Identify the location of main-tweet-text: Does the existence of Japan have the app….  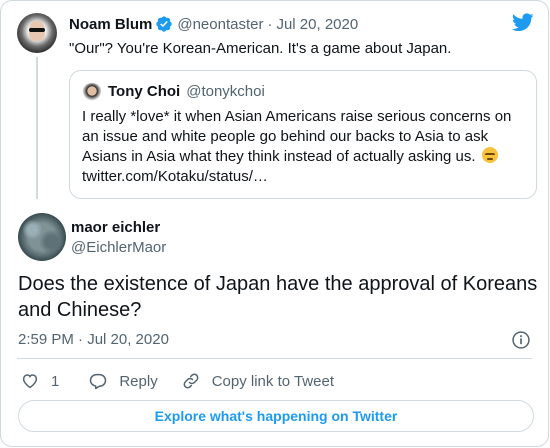
(278, 297).